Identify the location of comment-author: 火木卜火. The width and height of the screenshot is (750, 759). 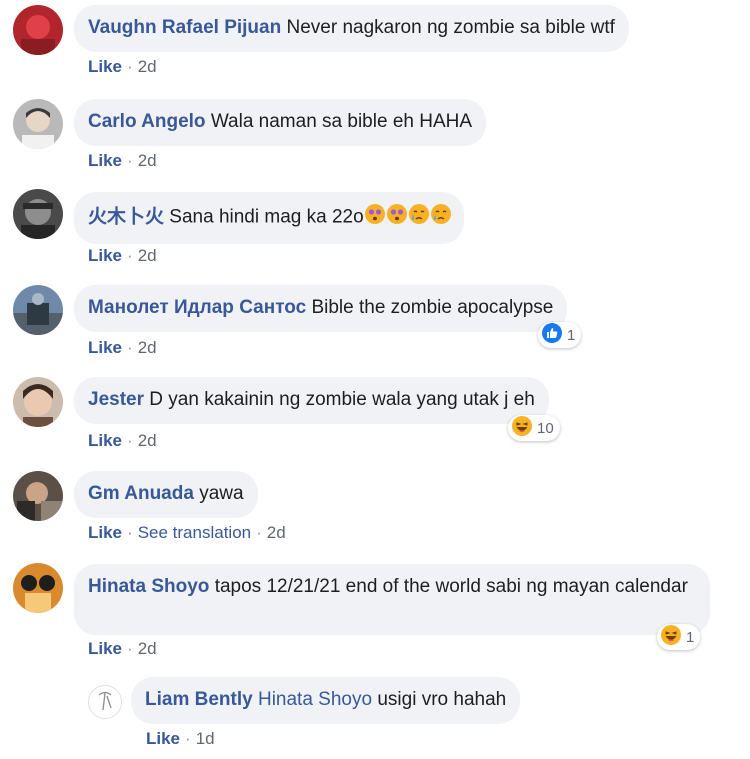
(126, 217).